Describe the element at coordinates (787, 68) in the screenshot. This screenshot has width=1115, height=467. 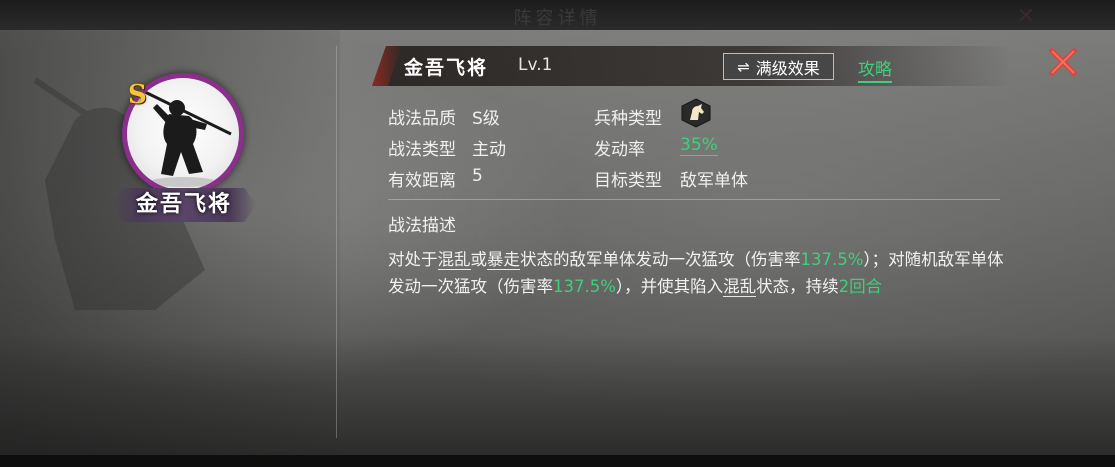
I see `max-level-effect-label: 满级效果` at that location.